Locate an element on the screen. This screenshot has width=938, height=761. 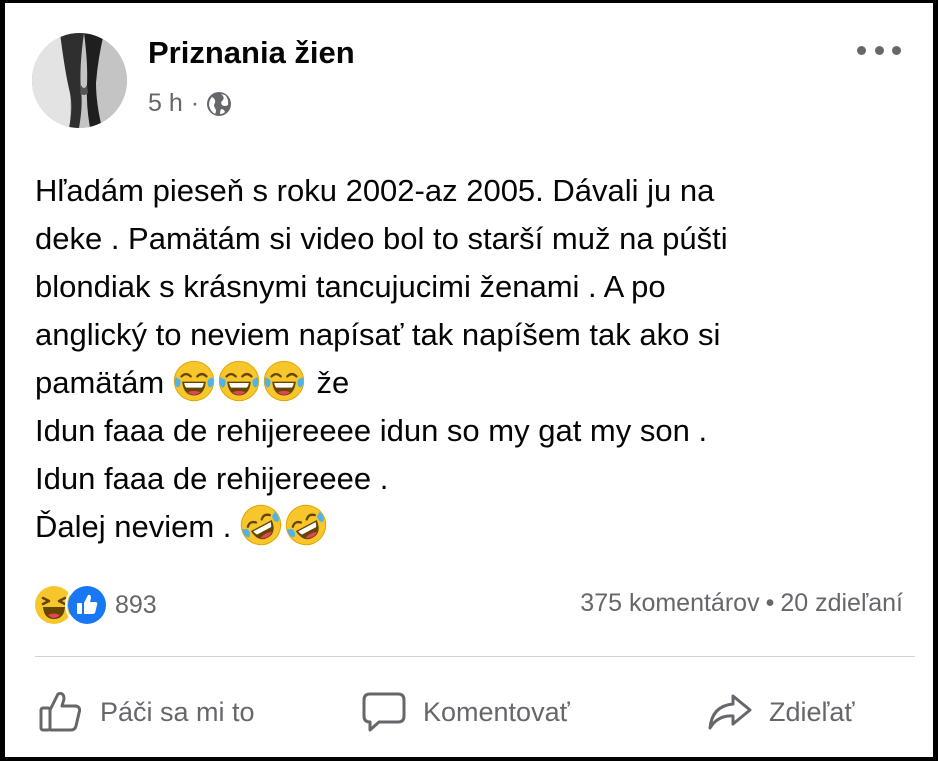
more-horizontal-icon is located at coordinates (861, 50).